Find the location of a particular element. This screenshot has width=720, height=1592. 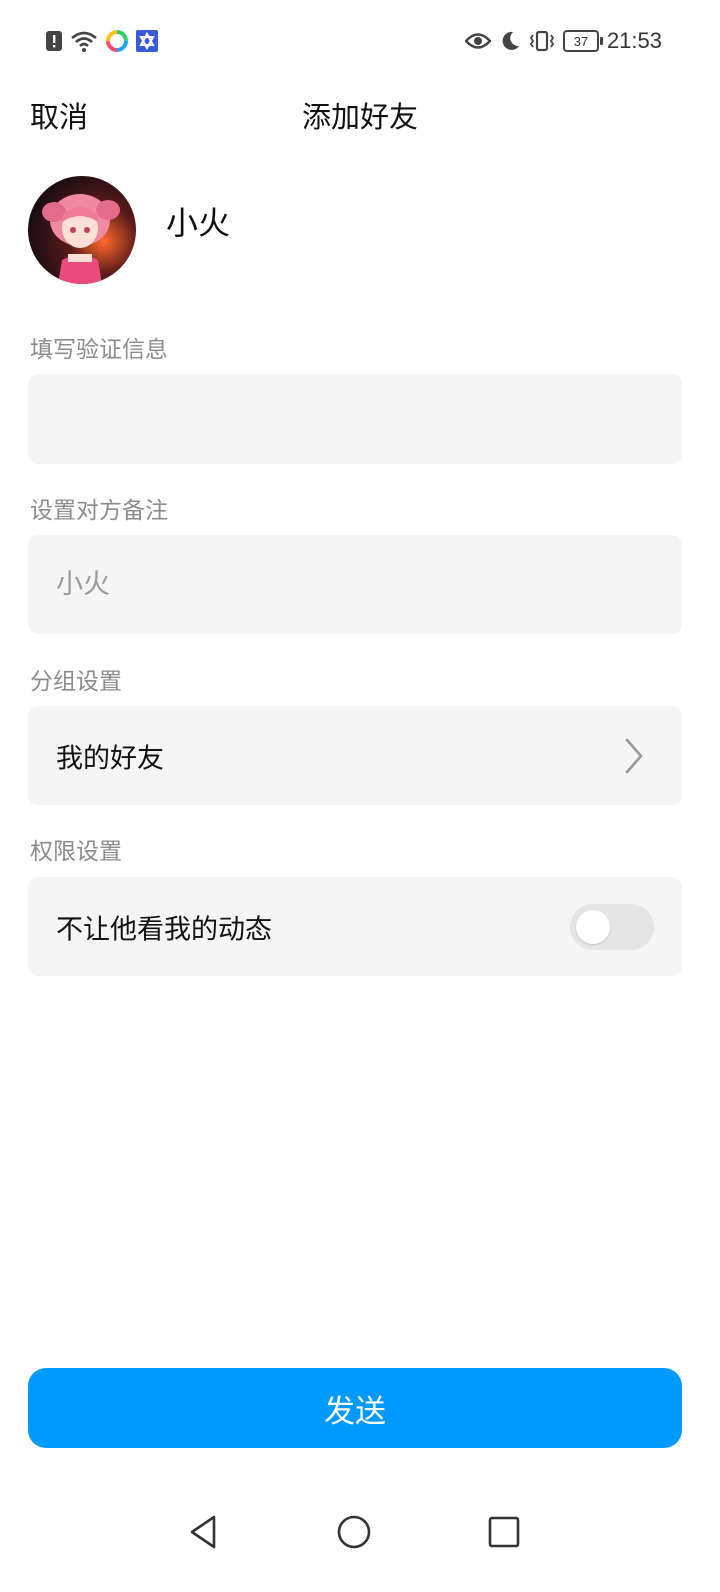

system-nav-bar is located at coordinates (360, 1531).